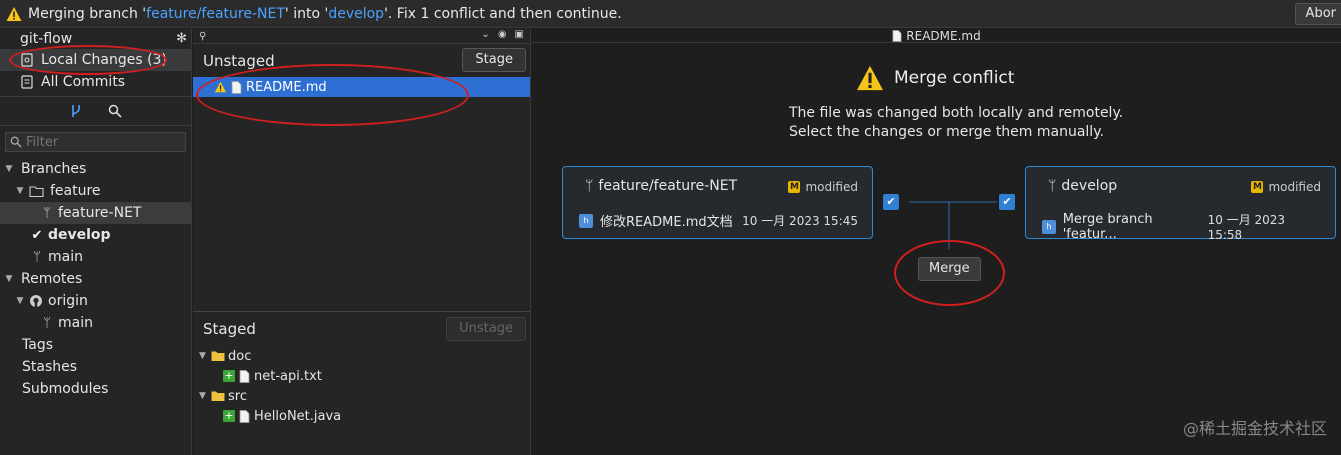  Describe the element at coordinates (239, 60) in the screenshot. I see `unstaged-title: Unstaged` at that location.